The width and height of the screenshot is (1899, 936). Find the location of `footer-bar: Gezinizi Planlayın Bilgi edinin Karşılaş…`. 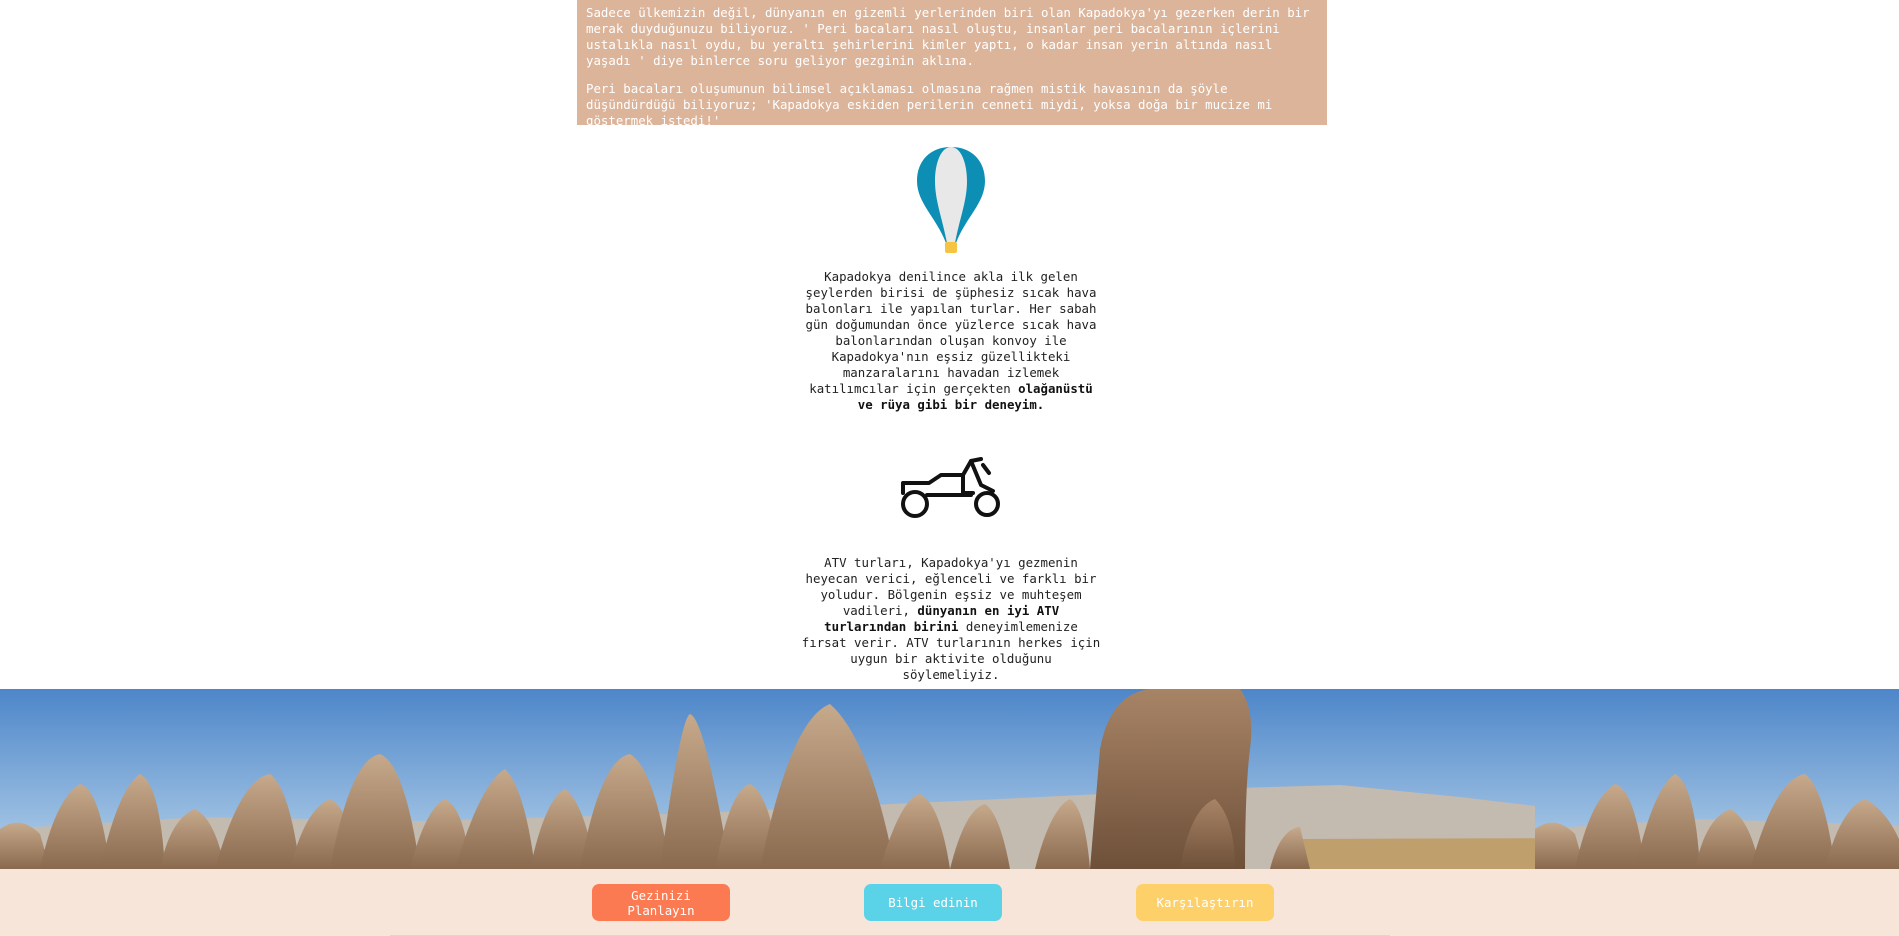

footer-bar: Gezinizi Planlayın Bilgi edinin Karşılaş… is located at coordinates (949, 902).